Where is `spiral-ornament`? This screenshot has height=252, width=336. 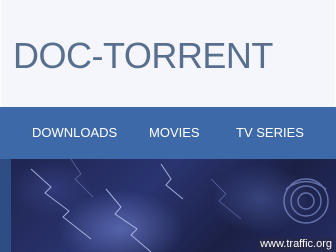
spiral-ornament is located at coordinates (306, 201).